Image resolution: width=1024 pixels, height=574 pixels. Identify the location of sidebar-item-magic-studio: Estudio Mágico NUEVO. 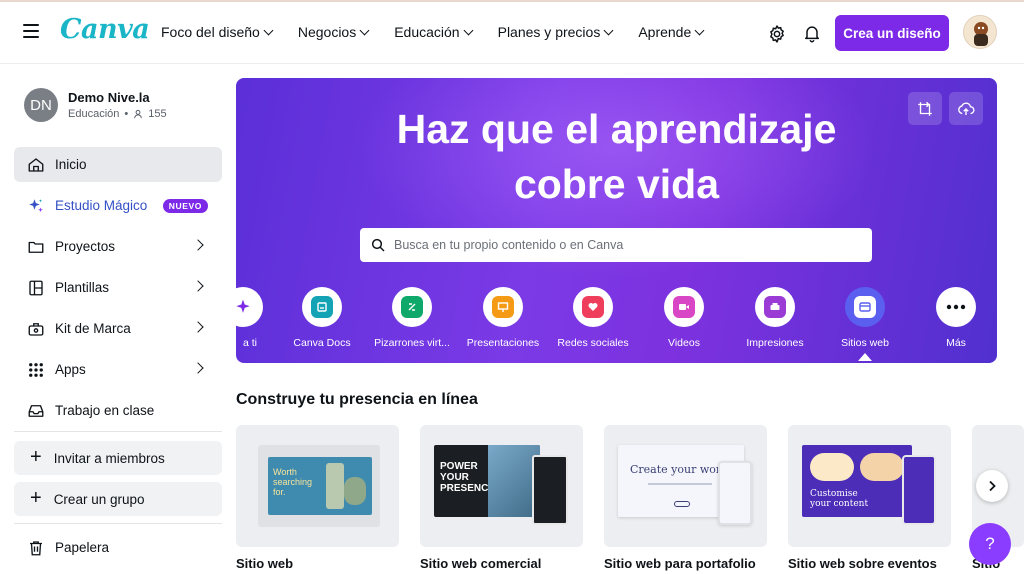
(118, 205).